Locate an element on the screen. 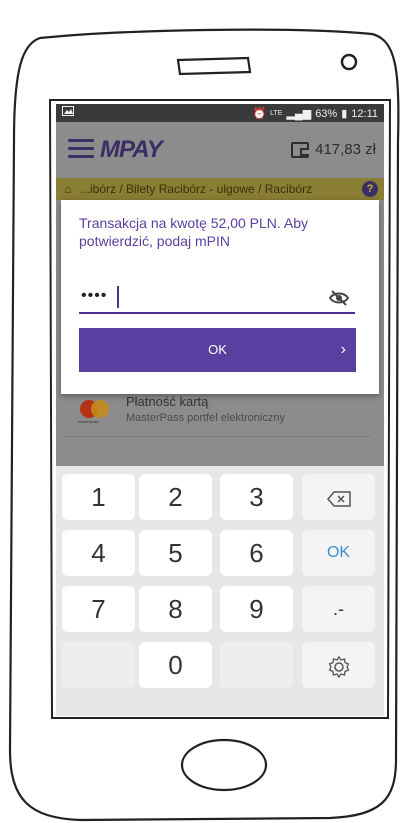 This screenshot has height=823, width=403. signal-icon: ▂▄▆ is located at coordinates (299, 114).